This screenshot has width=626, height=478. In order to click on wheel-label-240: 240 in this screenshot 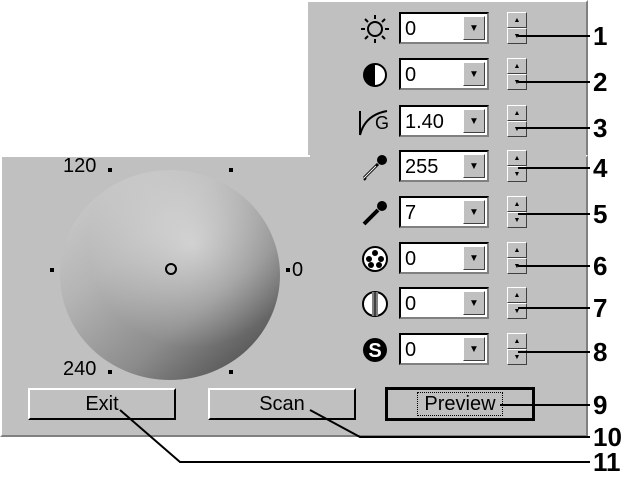, I will do `click(80, 369)`.